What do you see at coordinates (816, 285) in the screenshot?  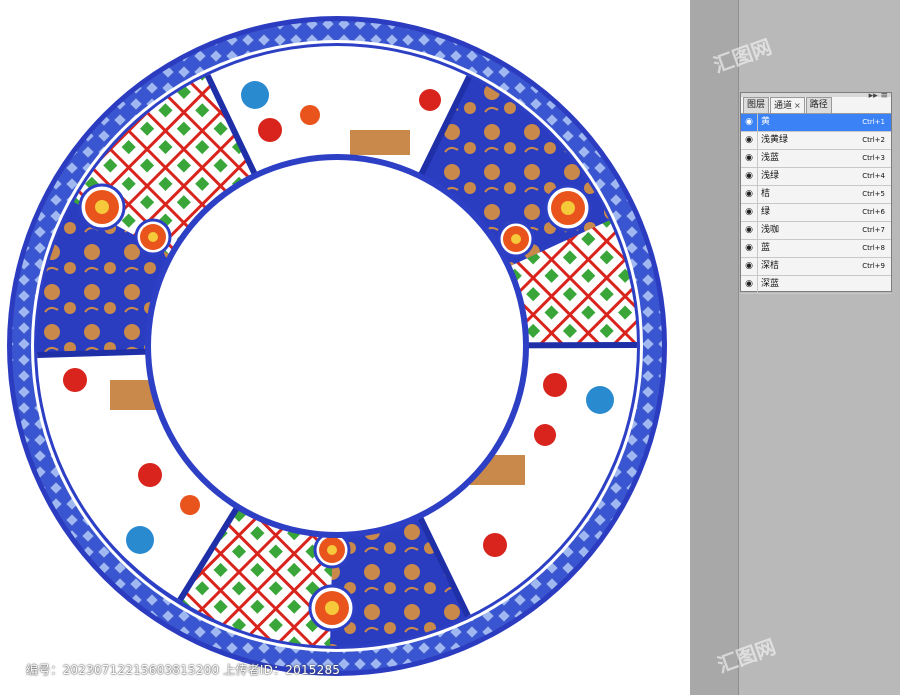 I see `channel-row: ◉ 深蓝` at bounding box center [816, 285].